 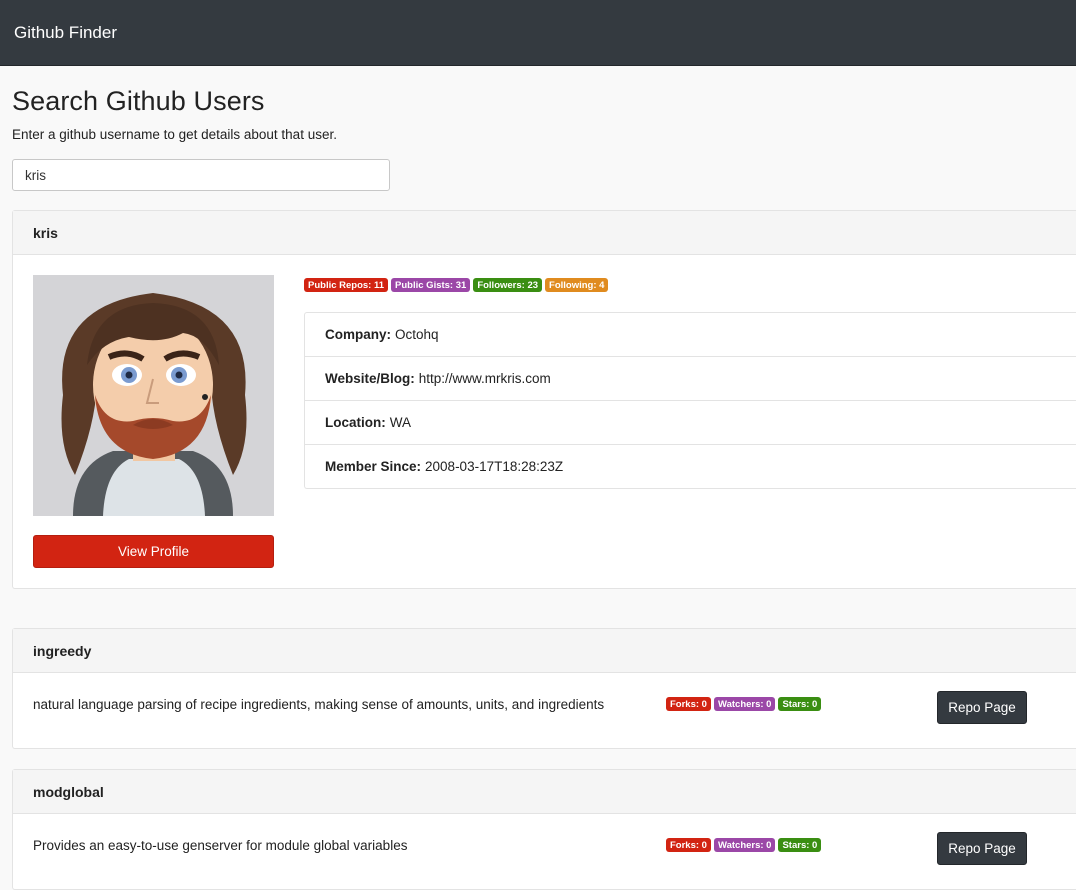 I want to click on company-label: Company:, so click(x=358, y=334).